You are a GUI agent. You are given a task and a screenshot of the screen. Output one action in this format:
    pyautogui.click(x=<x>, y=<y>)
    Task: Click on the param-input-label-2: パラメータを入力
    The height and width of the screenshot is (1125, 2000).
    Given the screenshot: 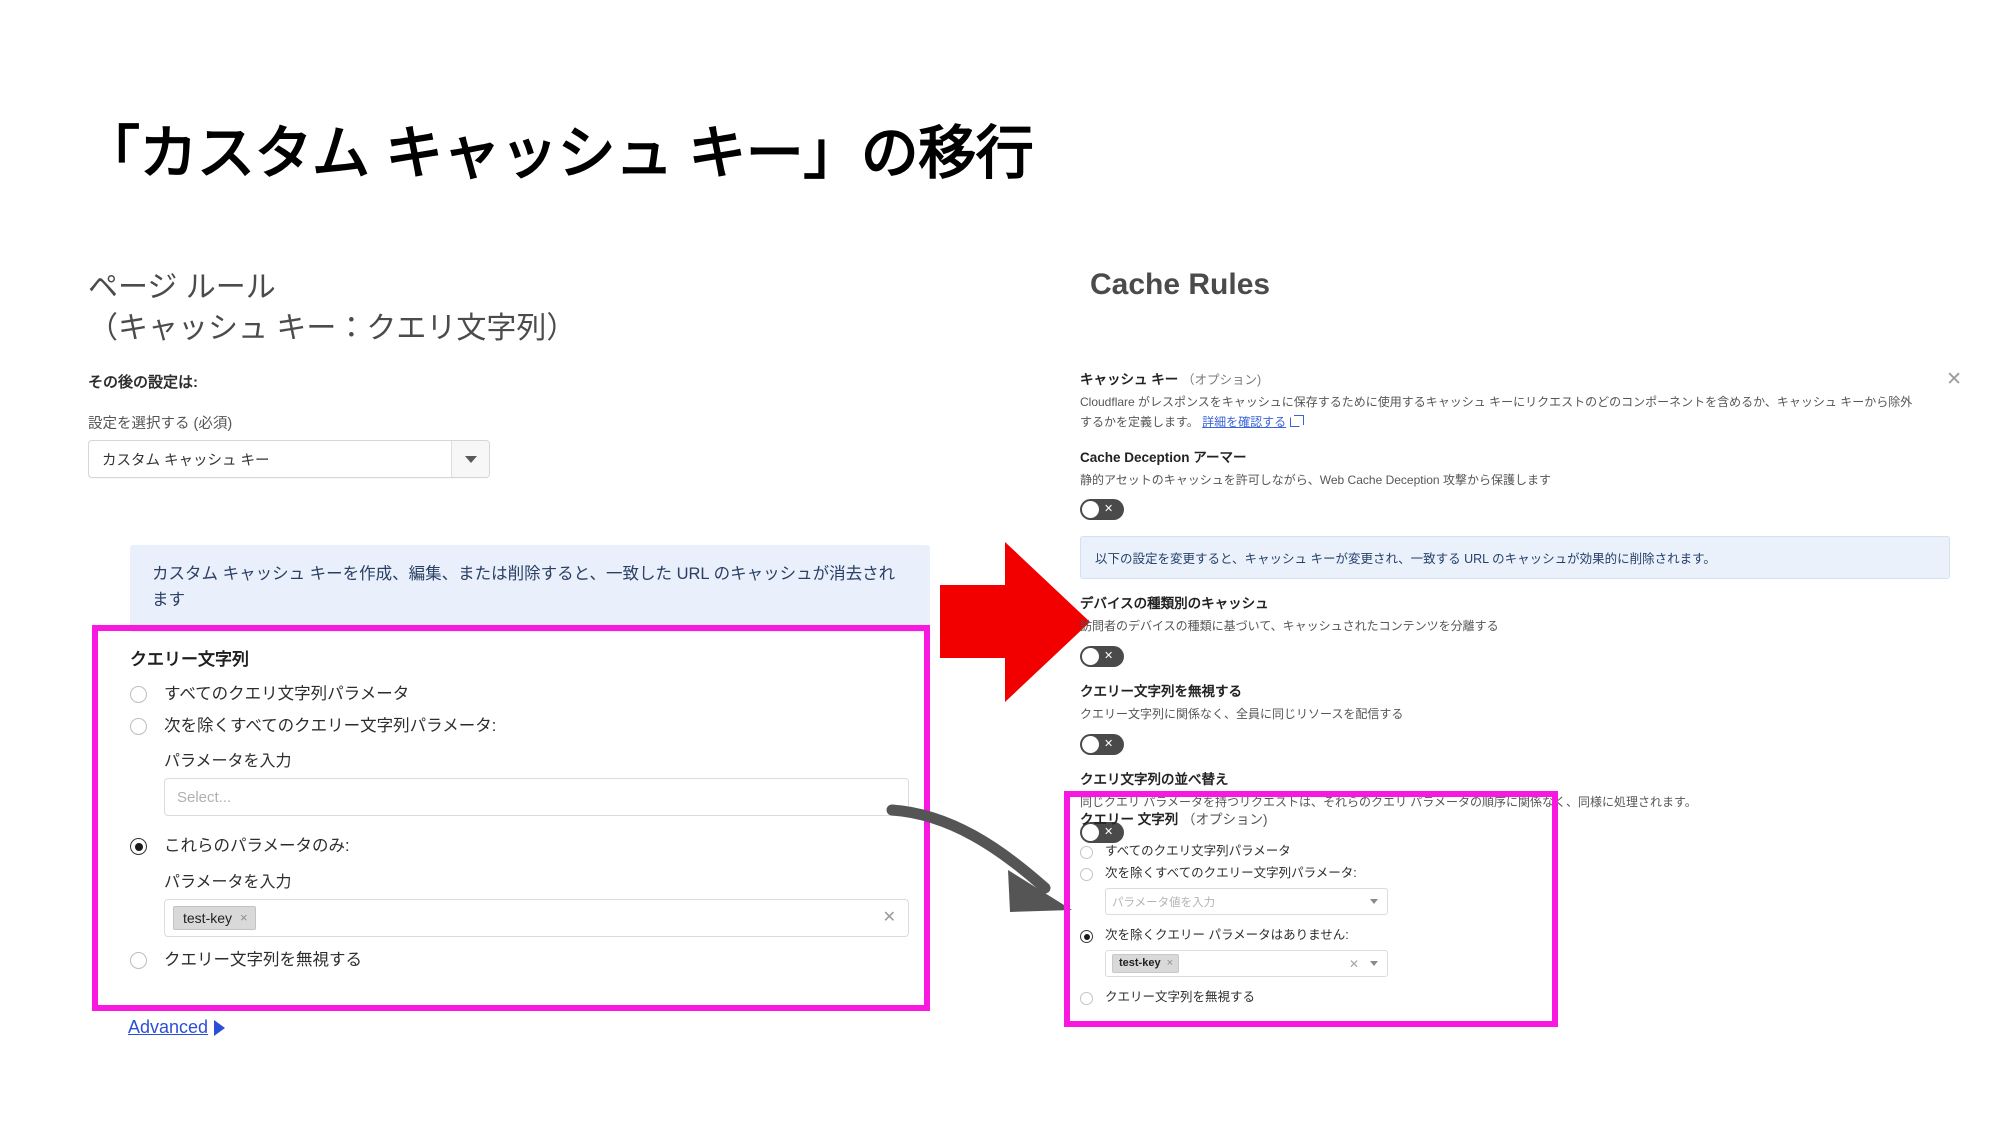 What is the action you would take?
    pyautogui.click(x=228, y=882)
    